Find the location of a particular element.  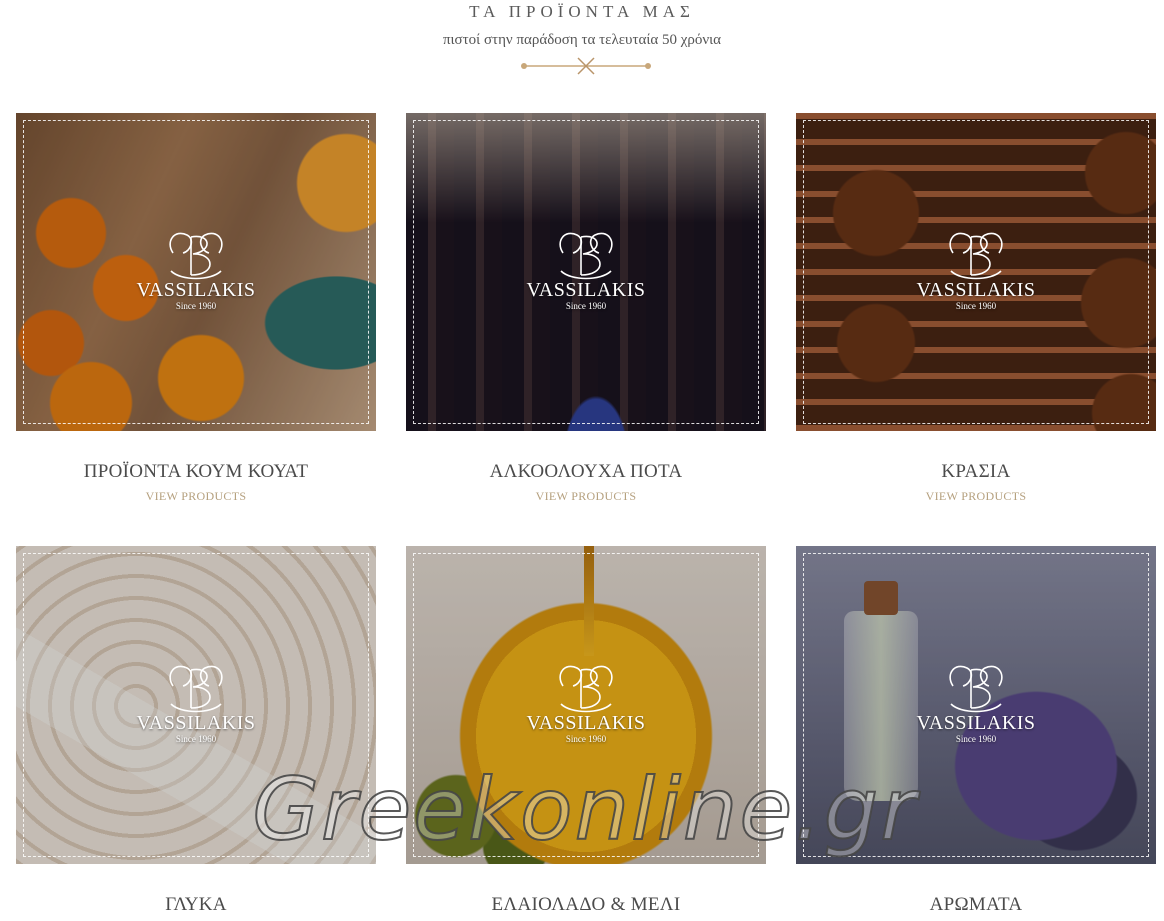

category-title: ΑΡΩΜΑΤΑ is located at coordinates (976, 905).